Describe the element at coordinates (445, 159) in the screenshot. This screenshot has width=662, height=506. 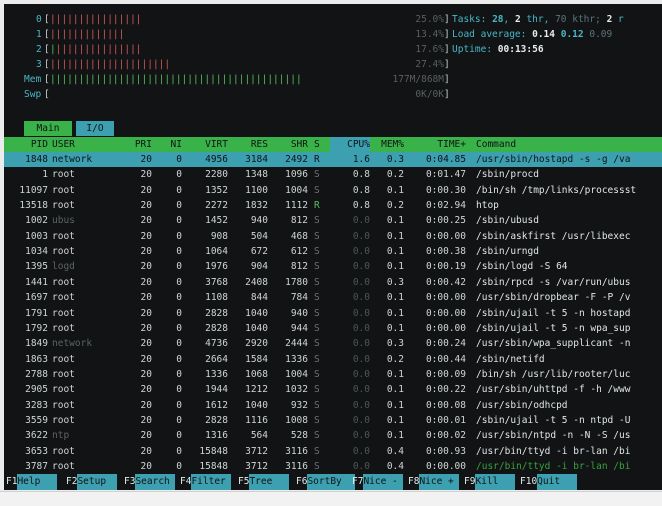
I see `cell-time: 0:04.85` at that location.